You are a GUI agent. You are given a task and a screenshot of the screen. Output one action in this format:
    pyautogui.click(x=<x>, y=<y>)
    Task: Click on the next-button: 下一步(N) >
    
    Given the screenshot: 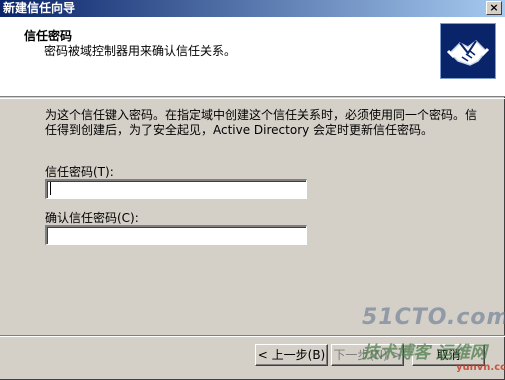 What is the action you would take?
    pyautogui.click(x=367, y=355)
    